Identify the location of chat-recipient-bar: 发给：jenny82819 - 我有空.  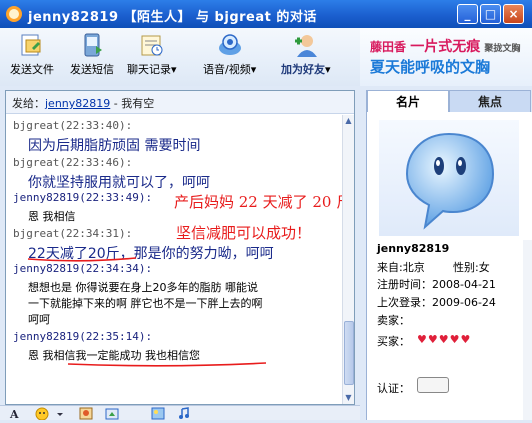
(180, 102).